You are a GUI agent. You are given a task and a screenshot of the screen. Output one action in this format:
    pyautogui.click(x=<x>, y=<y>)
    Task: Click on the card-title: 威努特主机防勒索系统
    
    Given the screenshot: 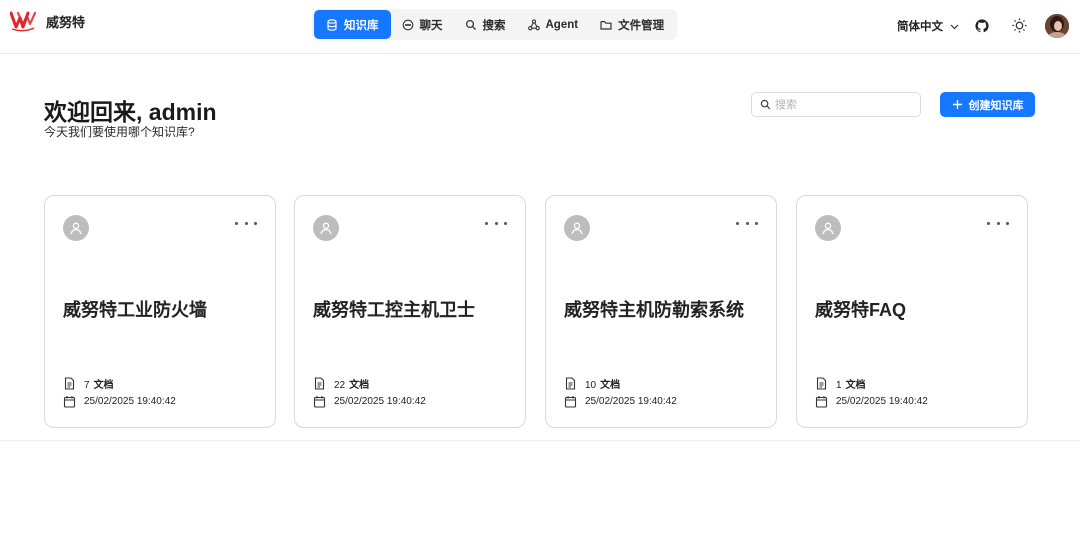 What is the action you would take?
    pyautogui.click(x=654, y=310)
    